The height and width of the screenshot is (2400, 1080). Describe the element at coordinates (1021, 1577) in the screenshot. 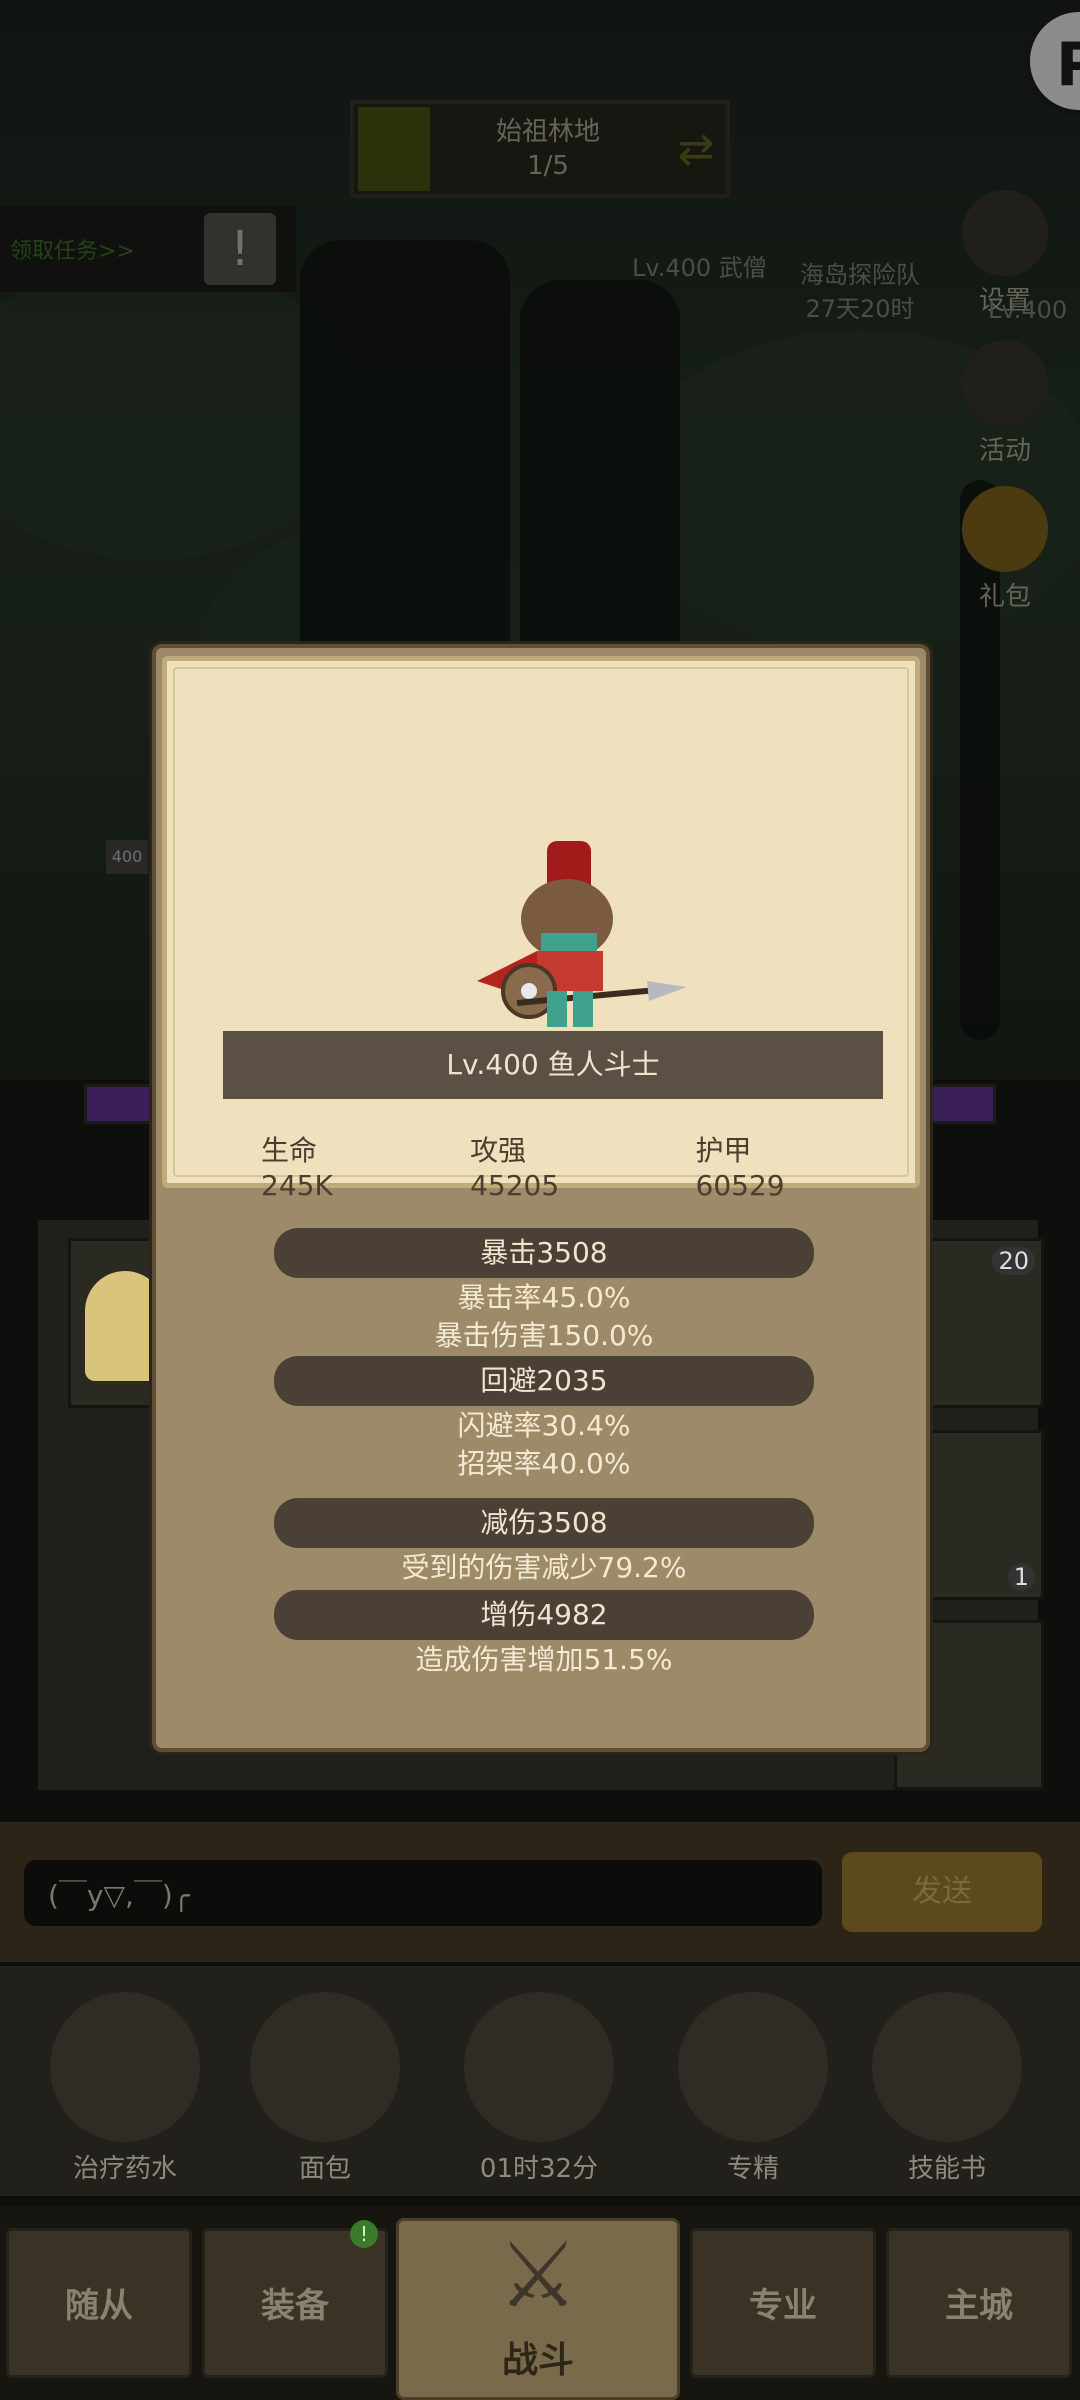

I see `slot-count: 1` at that location.